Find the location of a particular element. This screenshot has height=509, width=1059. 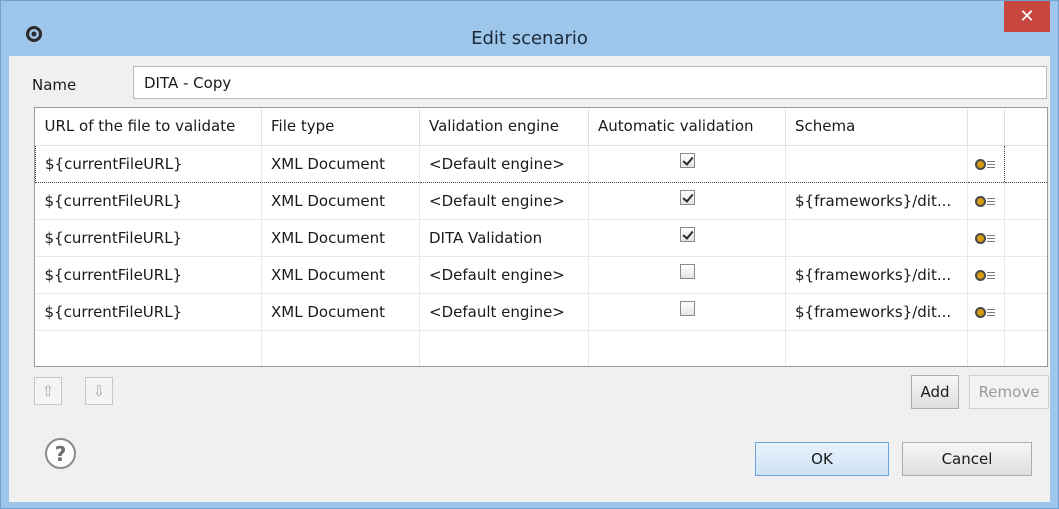

help-icon: ? is located at coordinates (60, 453).